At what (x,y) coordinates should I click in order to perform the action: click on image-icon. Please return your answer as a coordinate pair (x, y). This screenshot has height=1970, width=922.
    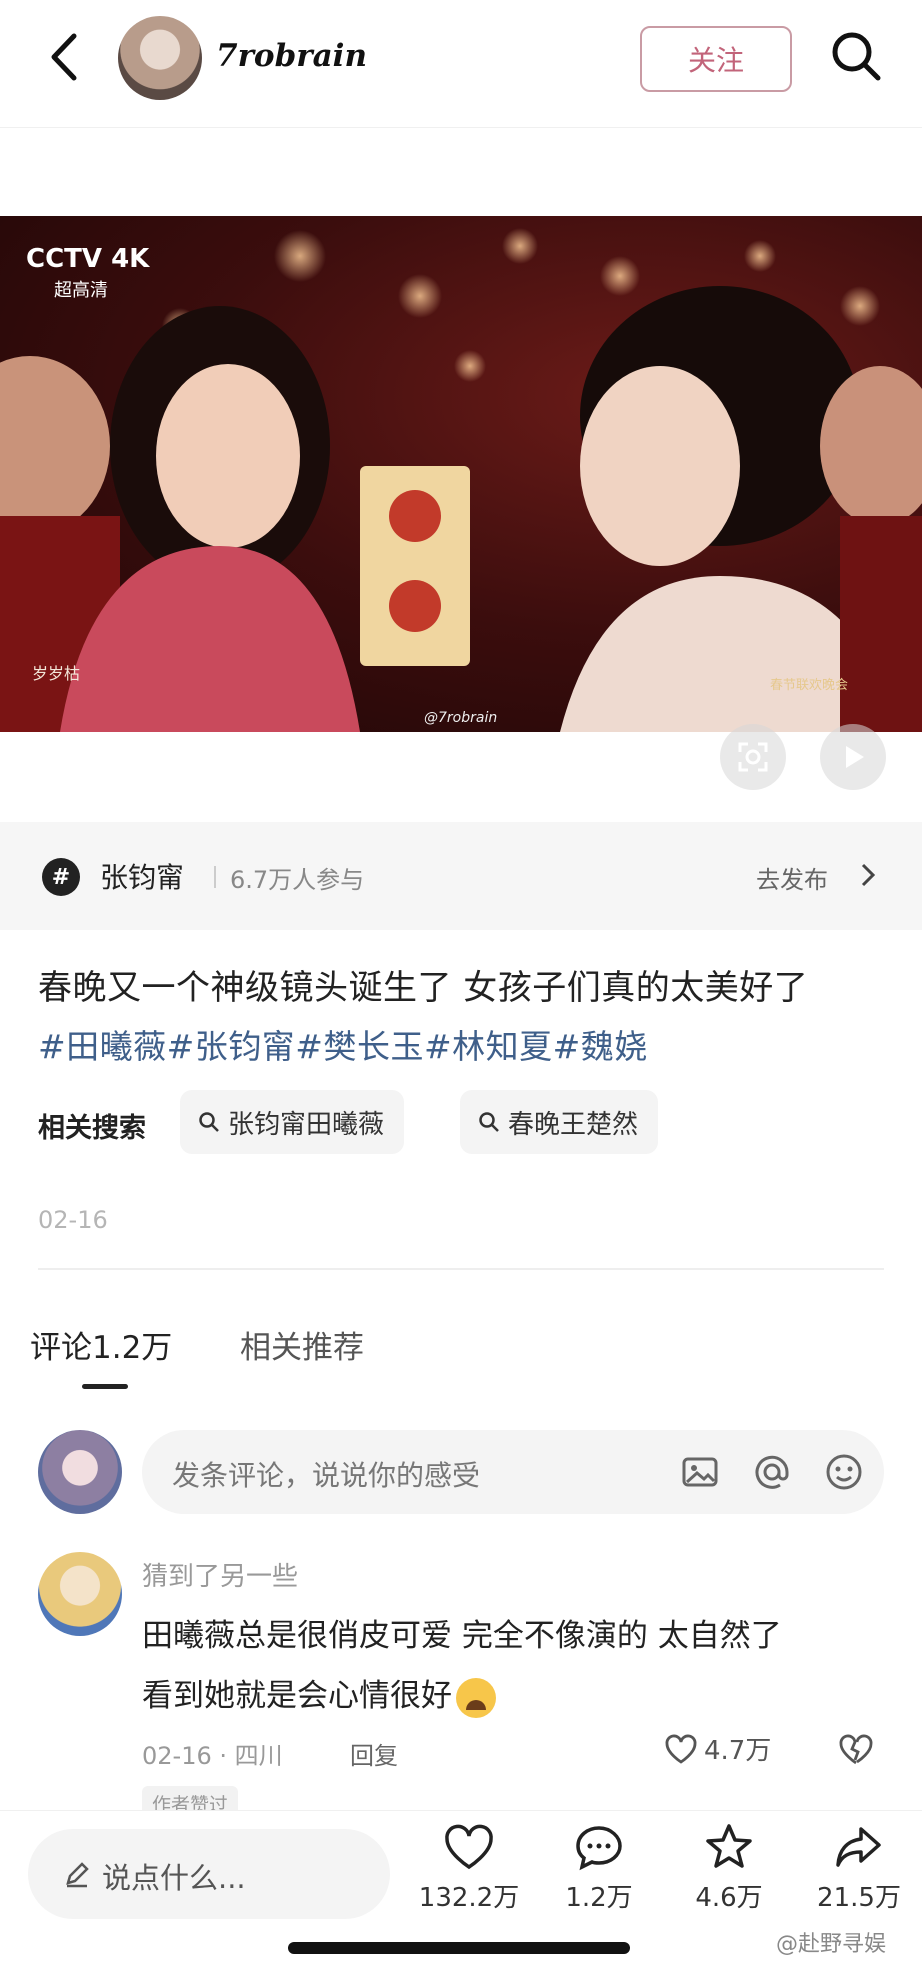
    Looking at the image, I should click on (700, 1472).